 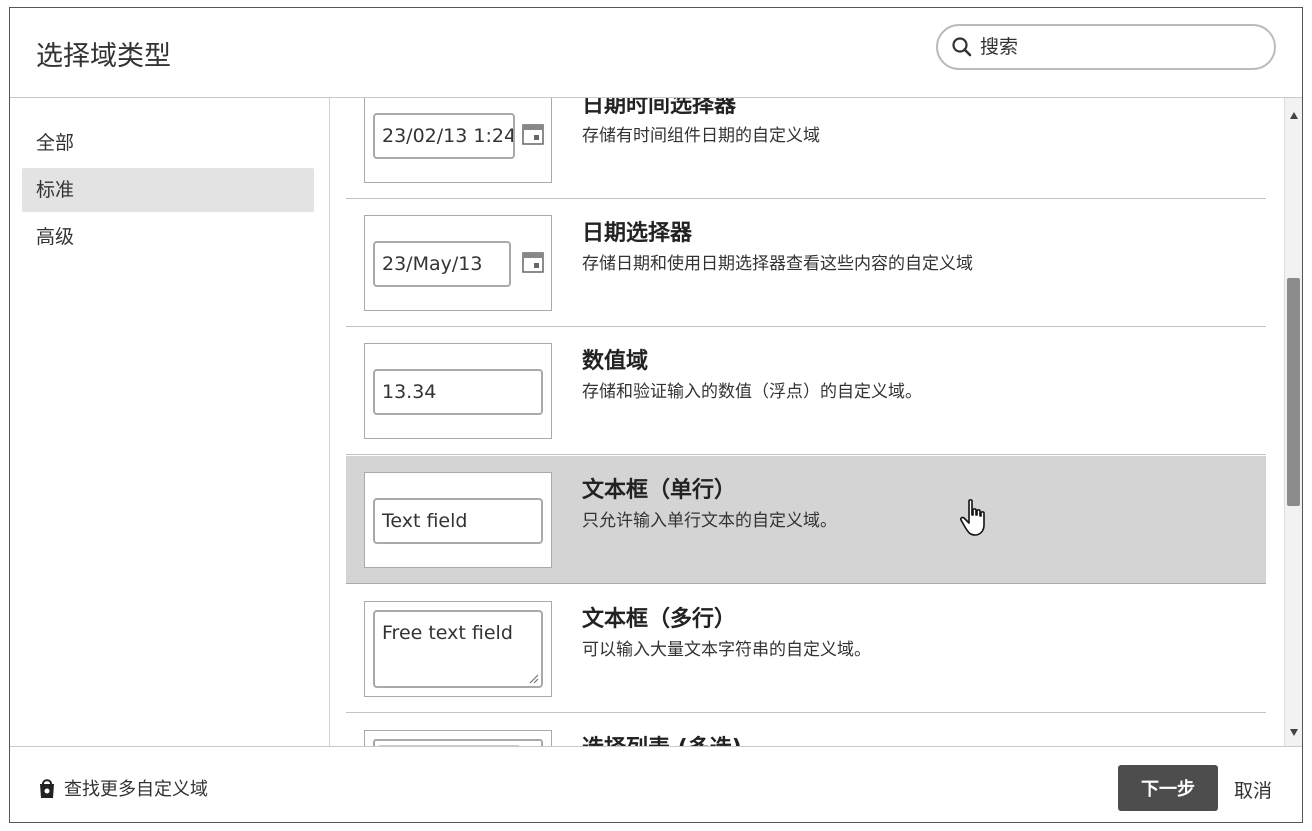 I want to click on preview-listbox, so click(x=458, y=742).